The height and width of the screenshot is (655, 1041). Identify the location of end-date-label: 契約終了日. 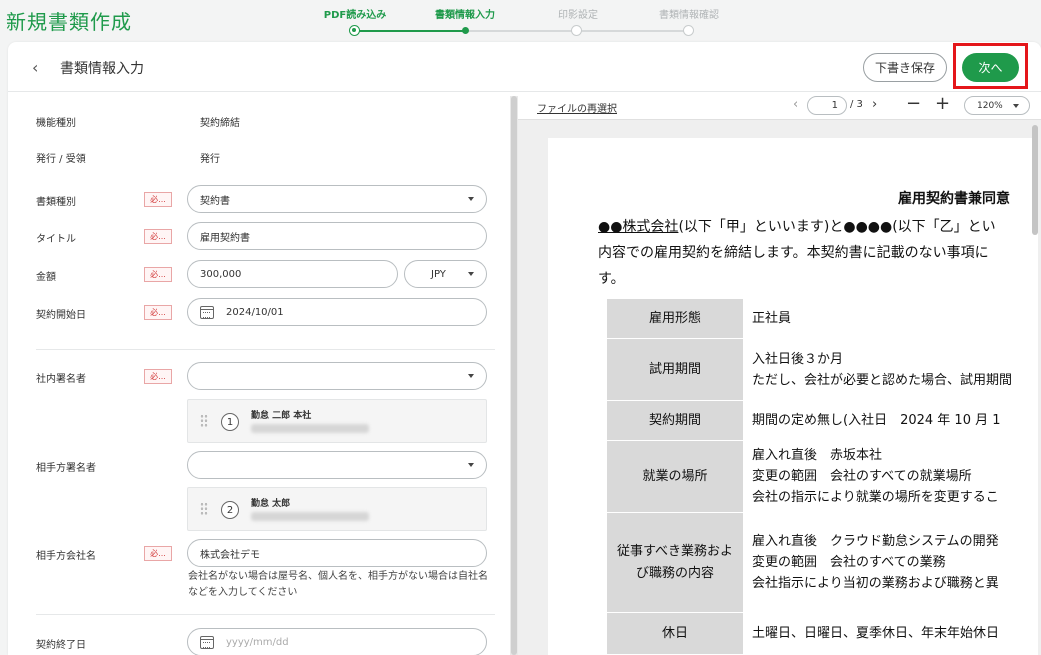
(61, 645).